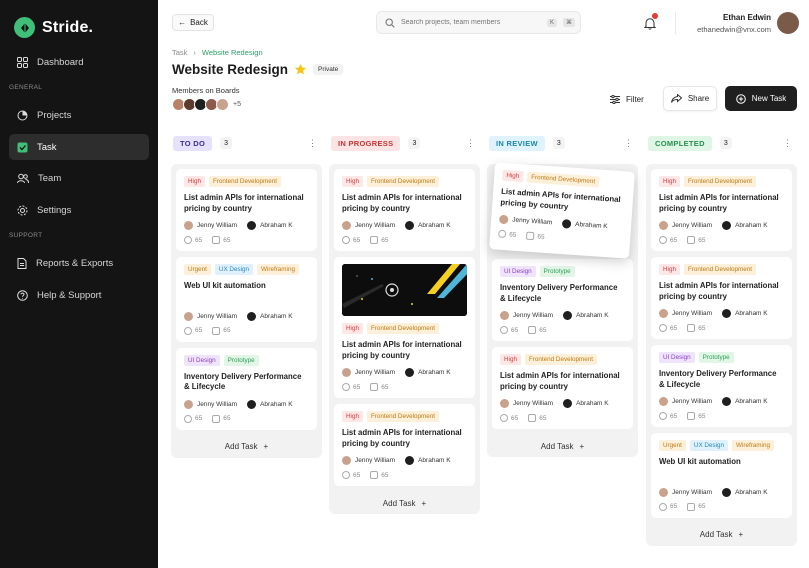 The image size is (809, 568). I want to click on new-task-button: New Task, so click(761, 98).